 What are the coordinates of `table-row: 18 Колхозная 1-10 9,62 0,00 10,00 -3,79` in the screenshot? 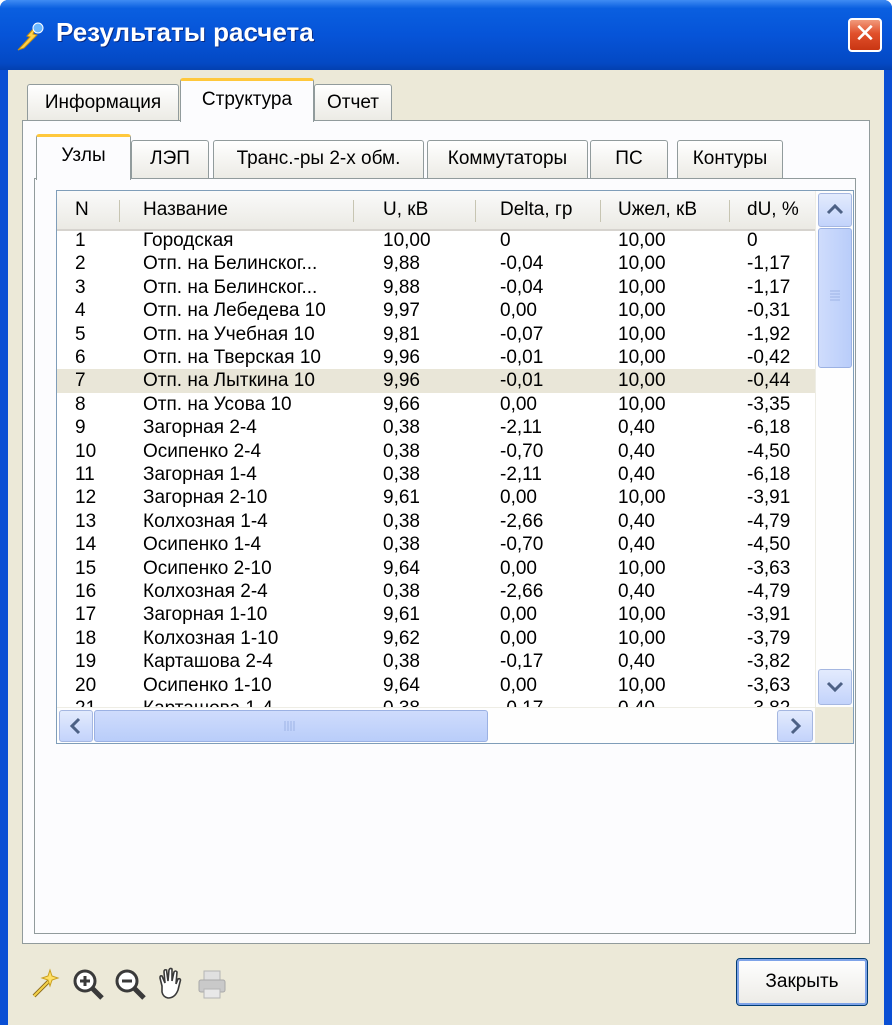 It's located at (436, 638).